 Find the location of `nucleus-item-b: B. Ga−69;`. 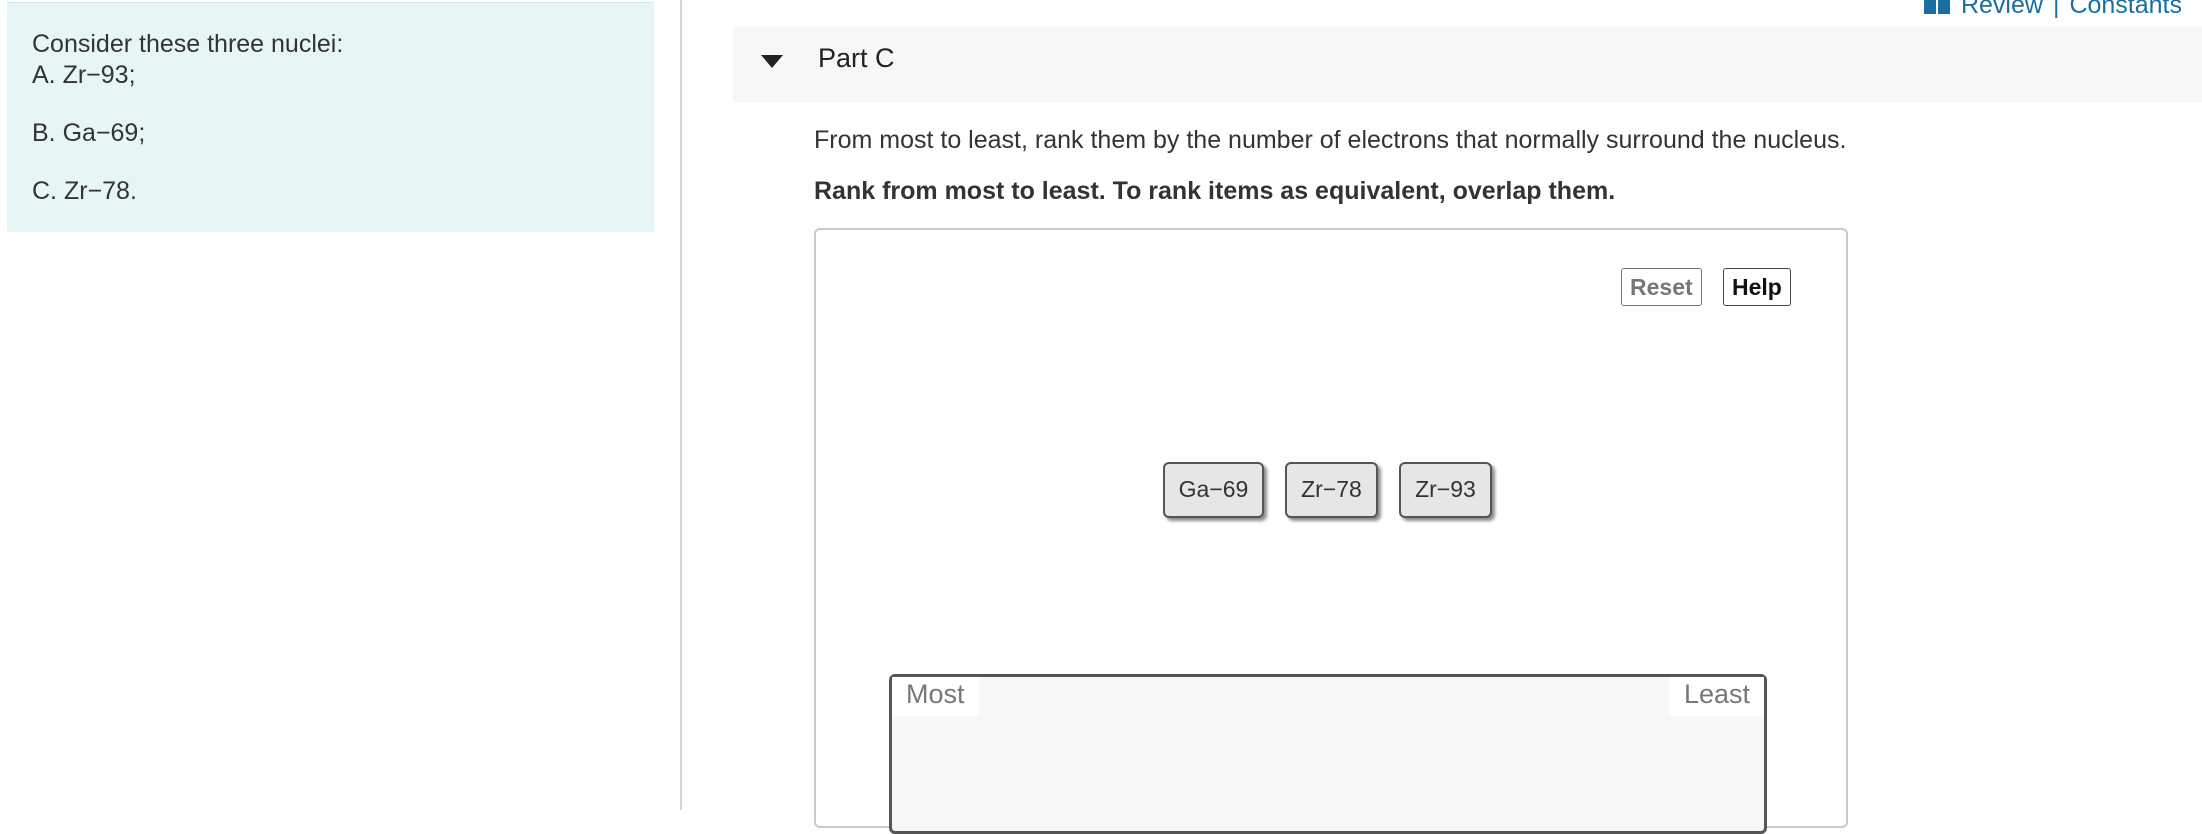

nucleus-item-b: B. Ga−69; is located at coordinates (89, 133).